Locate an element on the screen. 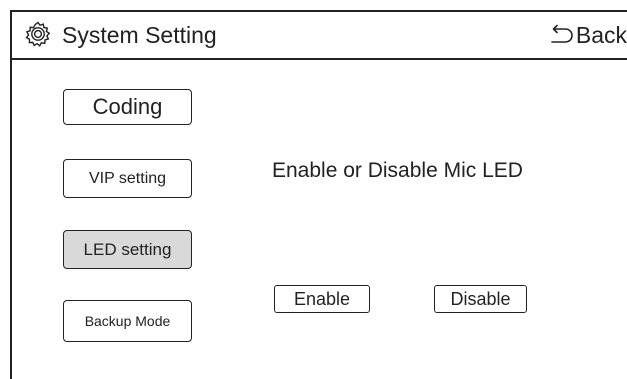 This screenshot has height=379, width=627. sidebar-item-label: Coding is located at coordinates (127, 106).